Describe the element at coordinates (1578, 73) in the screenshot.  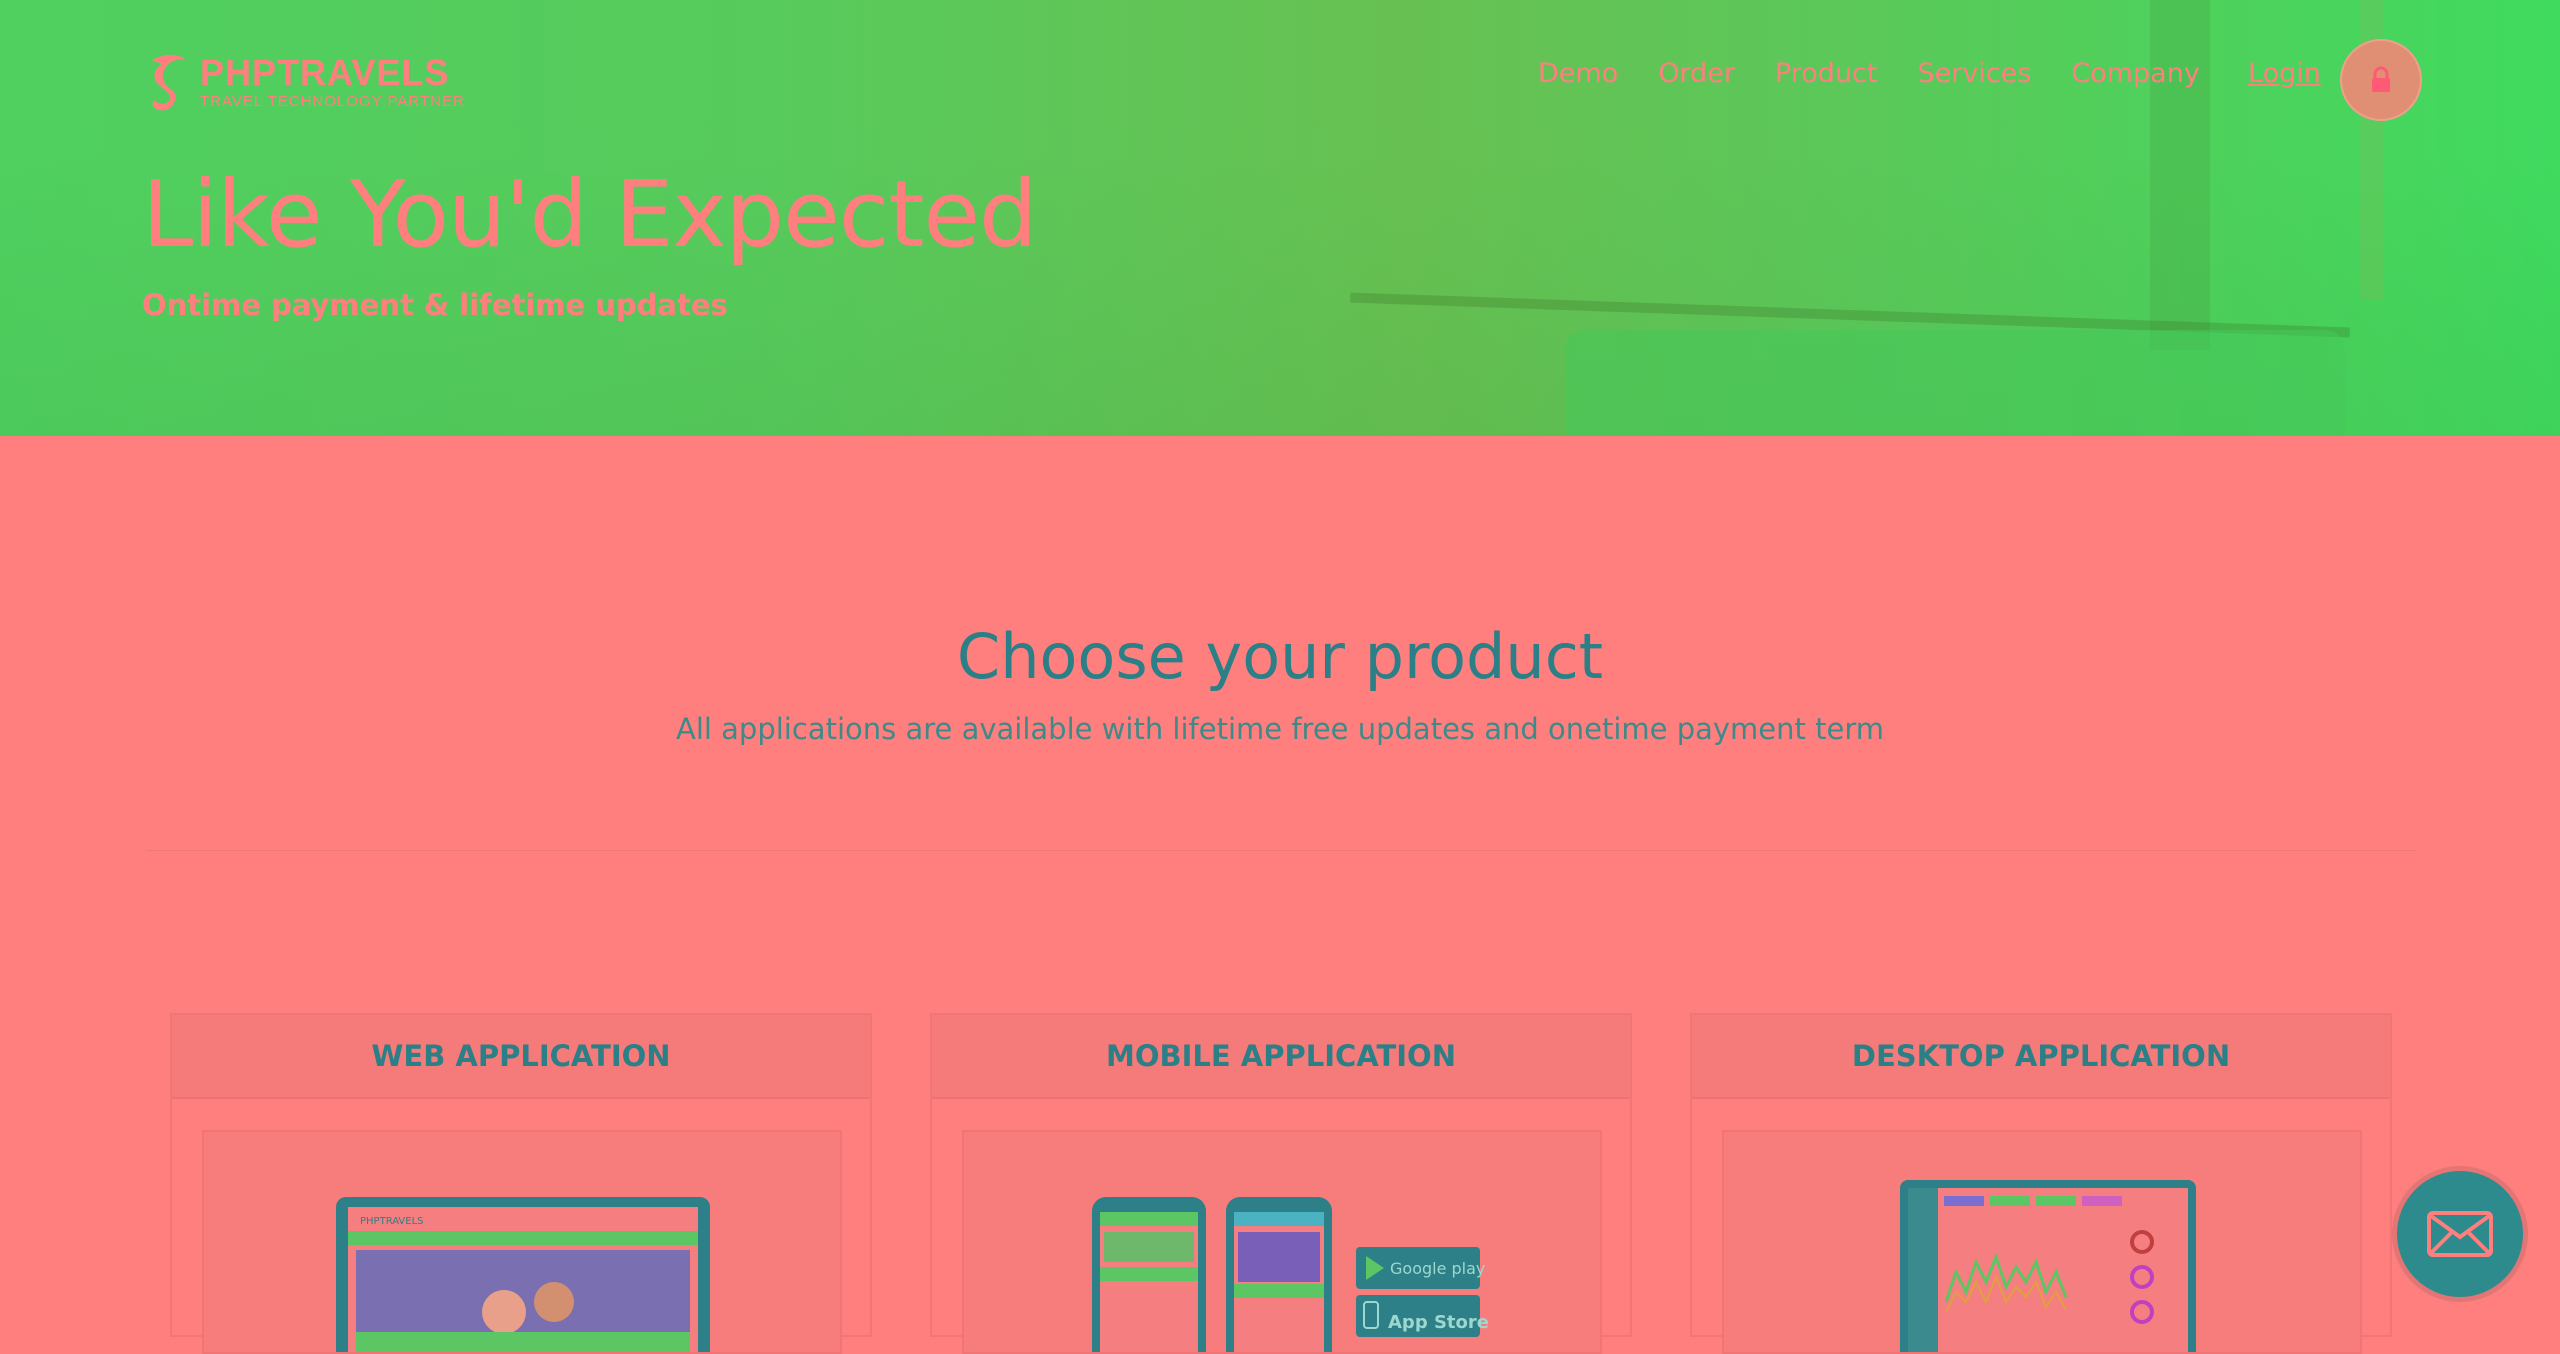
I see `nav-demo: Demo` at that location.